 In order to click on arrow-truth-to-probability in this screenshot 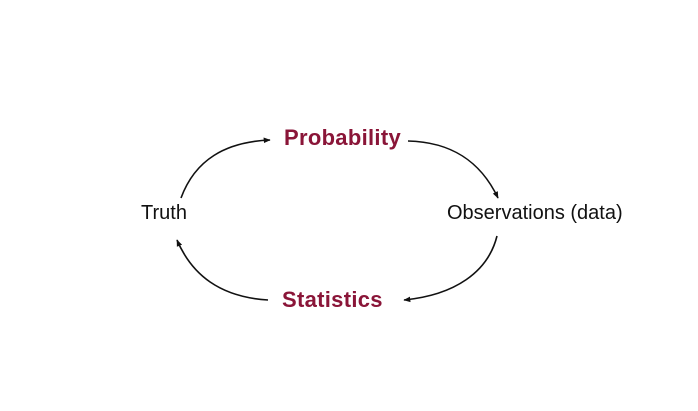, I will do `click(225, 168)`.